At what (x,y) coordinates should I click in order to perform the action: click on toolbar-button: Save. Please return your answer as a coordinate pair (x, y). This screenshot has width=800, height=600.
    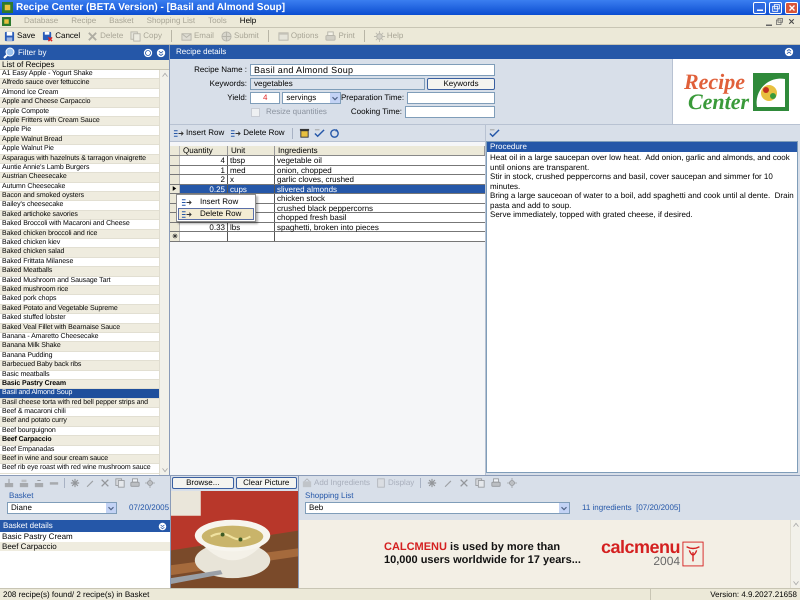
    Looking at the image, I should click on (20, 36).